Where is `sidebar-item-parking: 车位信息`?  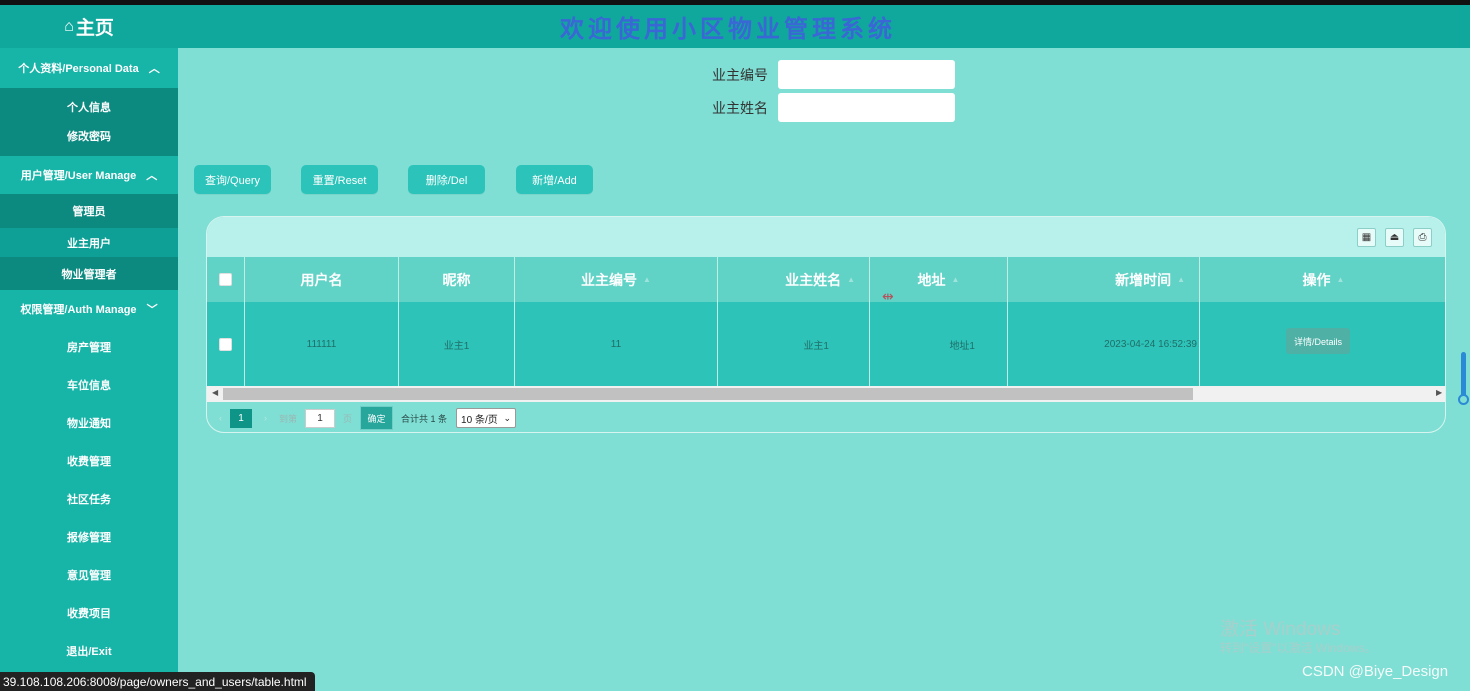
sidebar-item-parking: 车位信息 is located at coordinates (89, 385).